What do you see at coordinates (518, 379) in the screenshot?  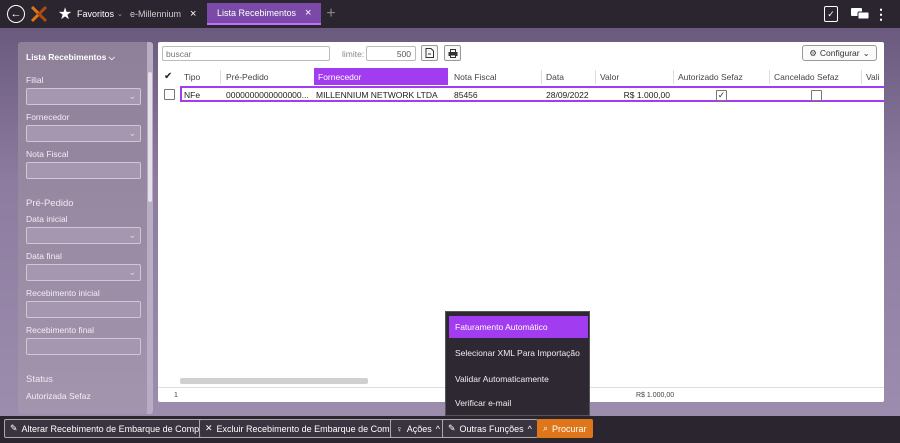 I see `menu-item-validar-automaticamente: Validar Automaticamente` at bounding box center [518, 379].